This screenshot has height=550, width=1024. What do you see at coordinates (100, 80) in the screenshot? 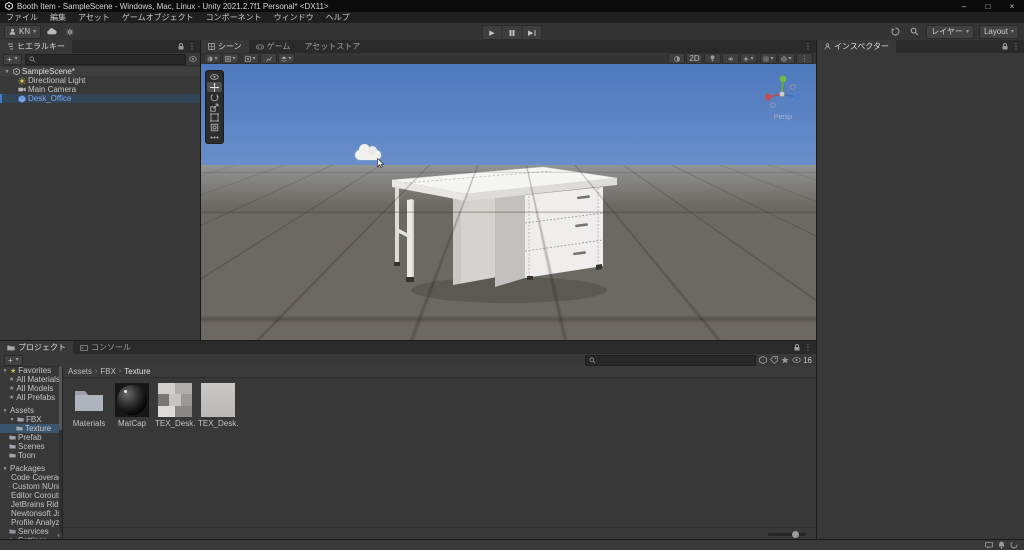
I see `hierarchy-item-directional-light: Directional Light` at bounding box center [100, 80].